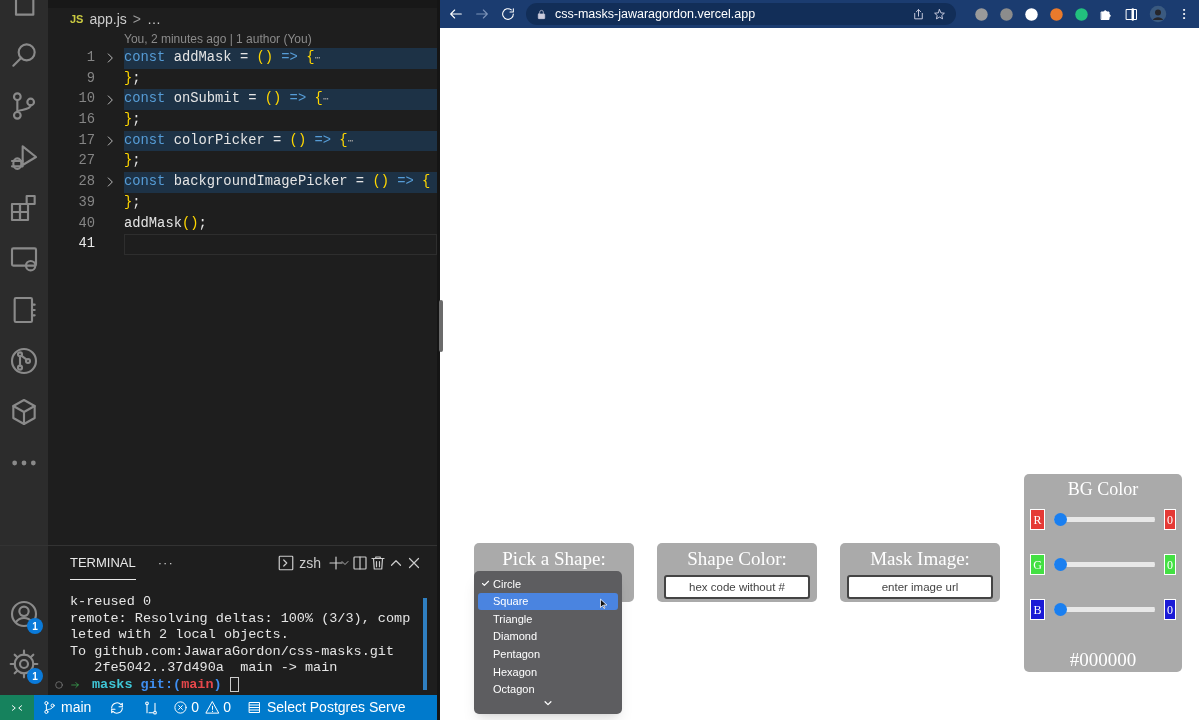  What do you see at coordinates (213, 707) in the screenshot?
I see `warning-icon` at bounding box center [213, 707].